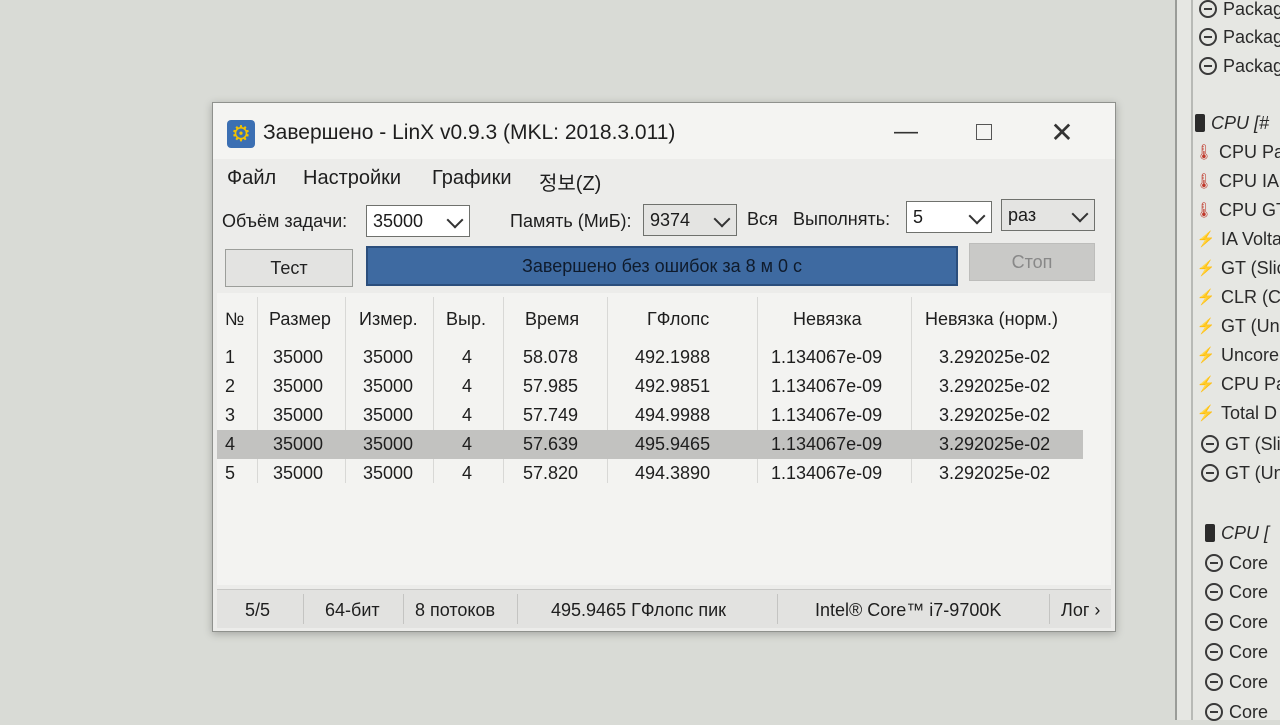  What do you see at coordinates (1240, 473) in the screenshot?
I see `sensor-item: GT (Un` at bounding box center [1240, 473].